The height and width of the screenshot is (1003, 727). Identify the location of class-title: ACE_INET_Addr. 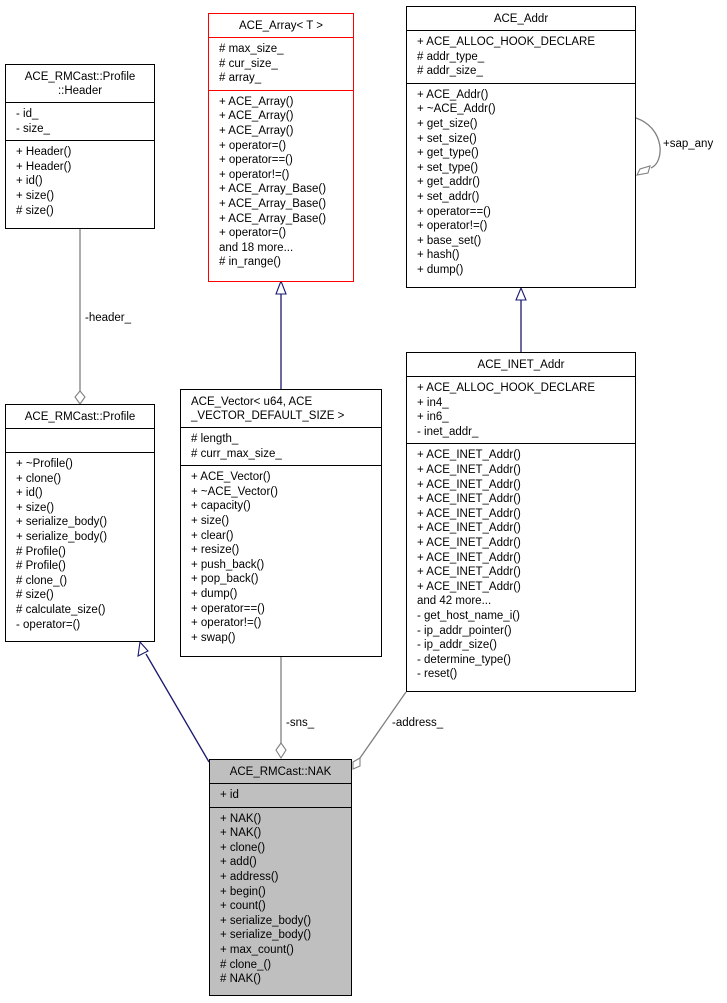
(521, 365).